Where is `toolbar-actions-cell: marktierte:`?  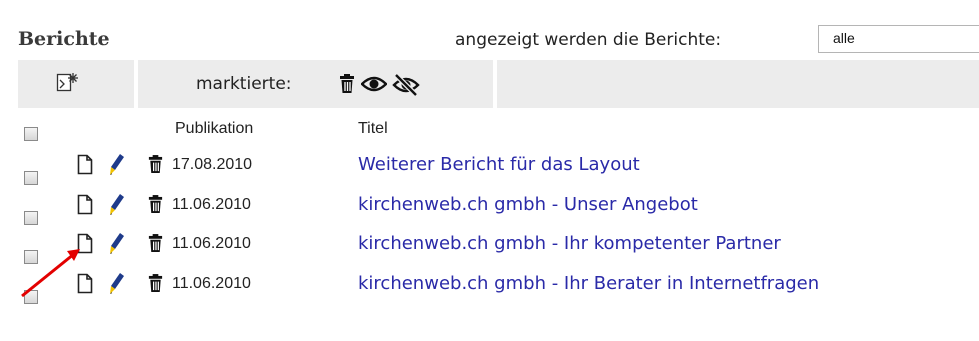
toolbar-actions-cell: marktierte: is located at coordinates (315, 84).